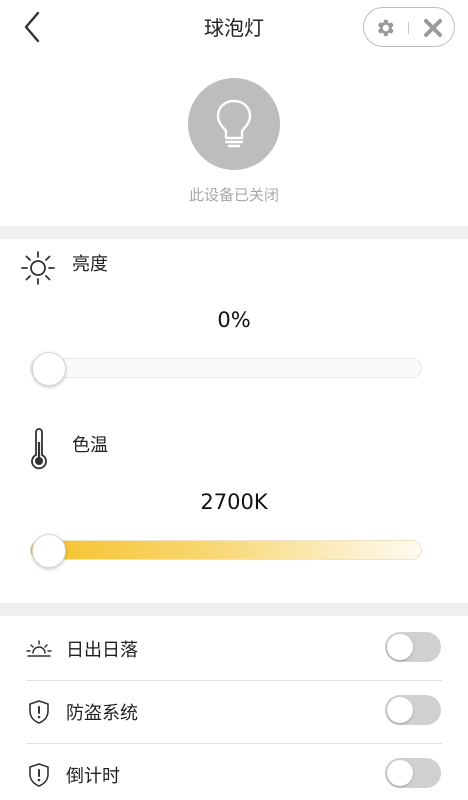 This screenshot has width=468, height=800. I want to click on brightness-label: 亮度, so click(90, 264).